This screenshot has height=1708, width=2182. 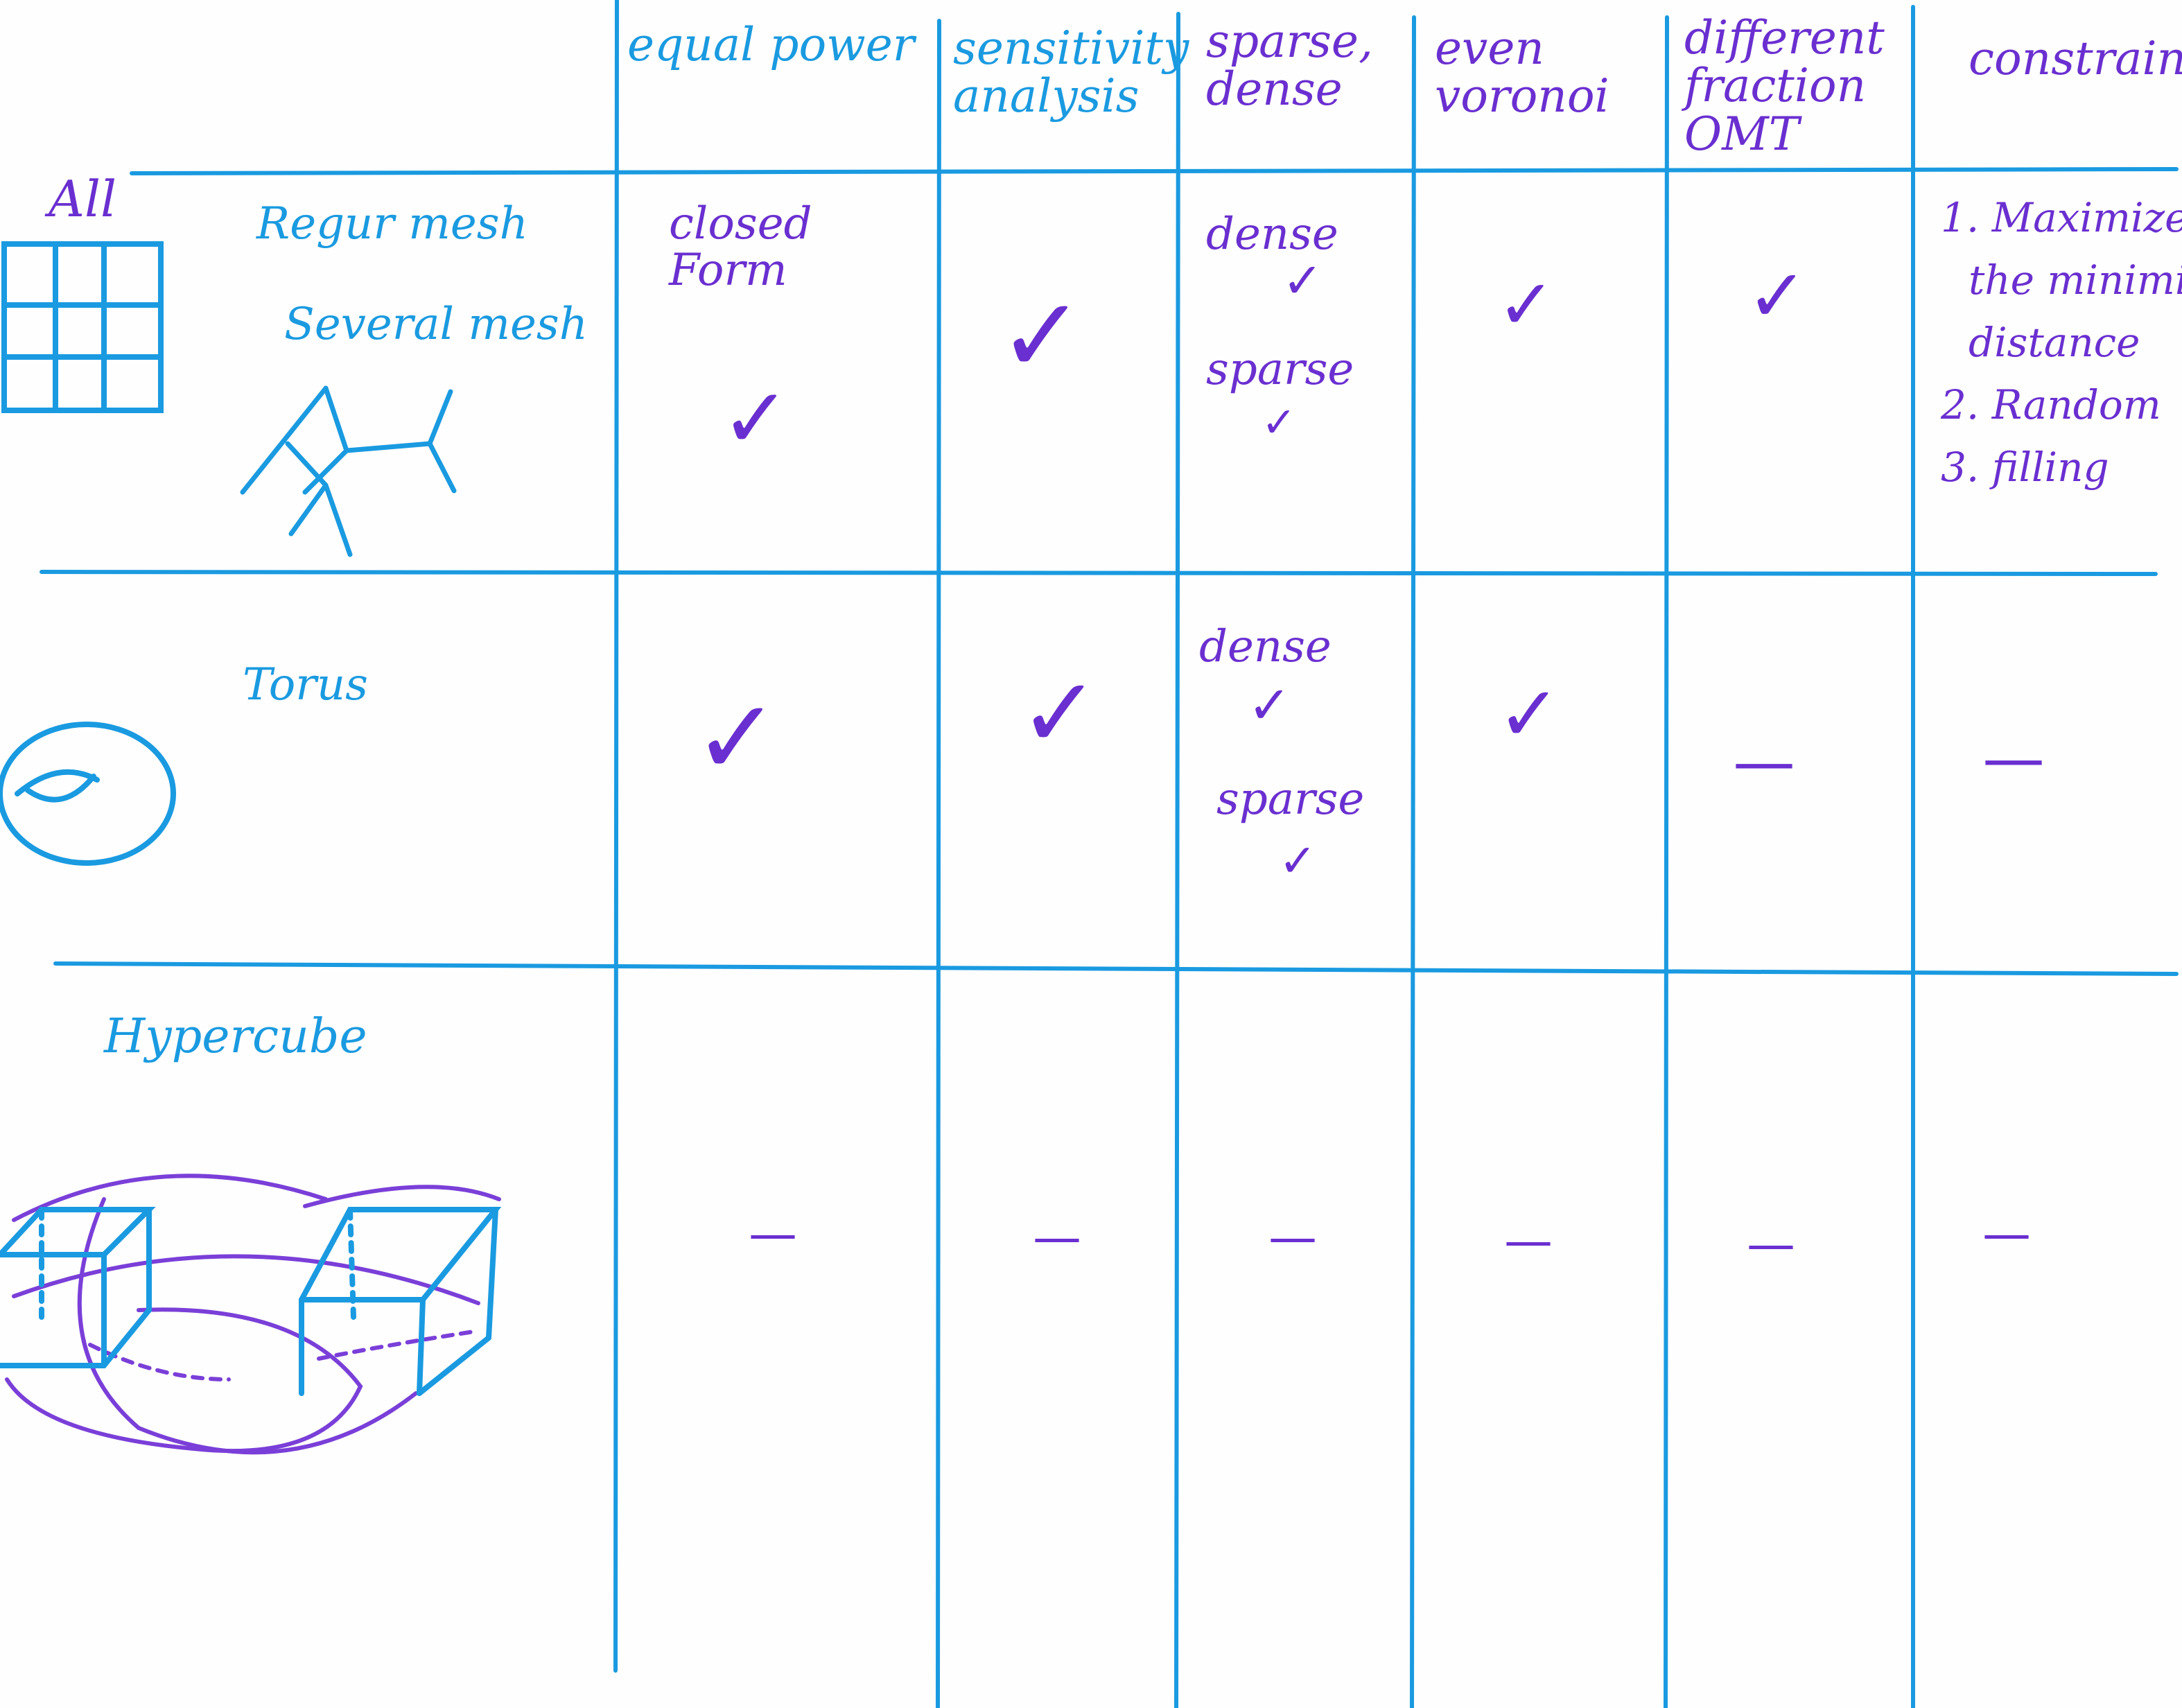 I want to click on torus-sketch, so click(x=88, y=794).